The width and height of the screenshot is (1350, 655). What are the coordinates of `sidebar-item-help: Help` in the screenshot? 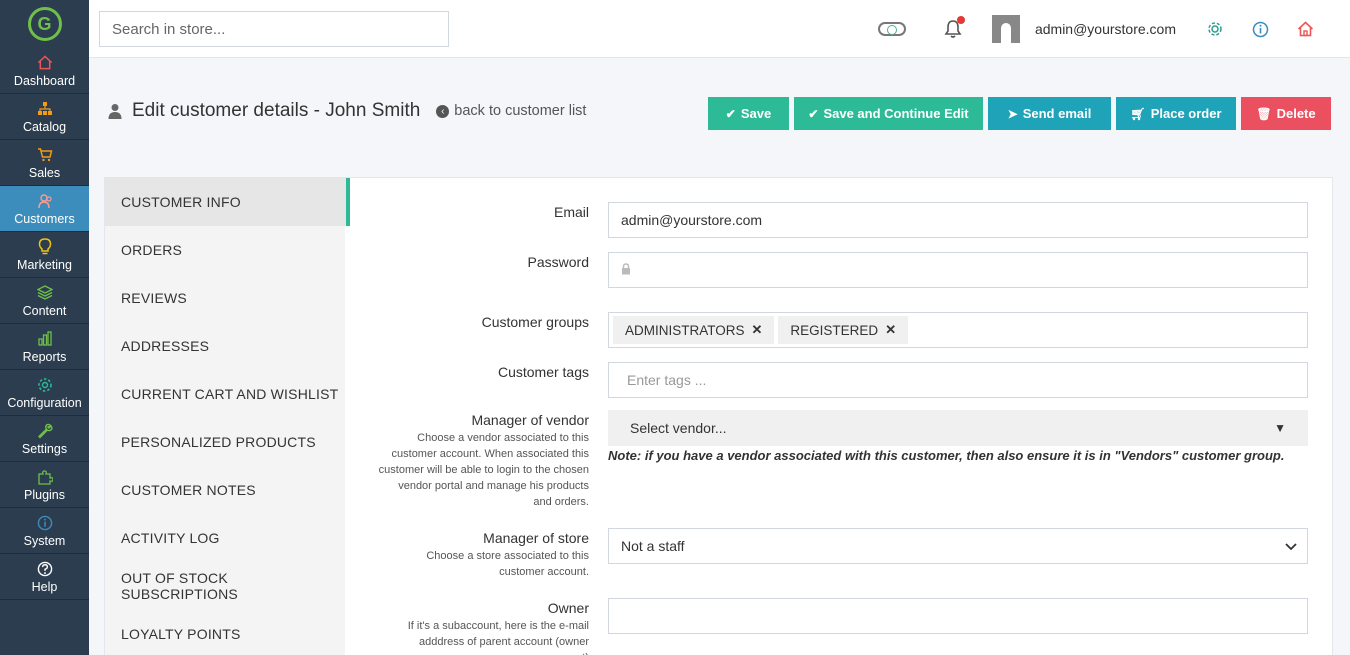 It's located at (44, 577).